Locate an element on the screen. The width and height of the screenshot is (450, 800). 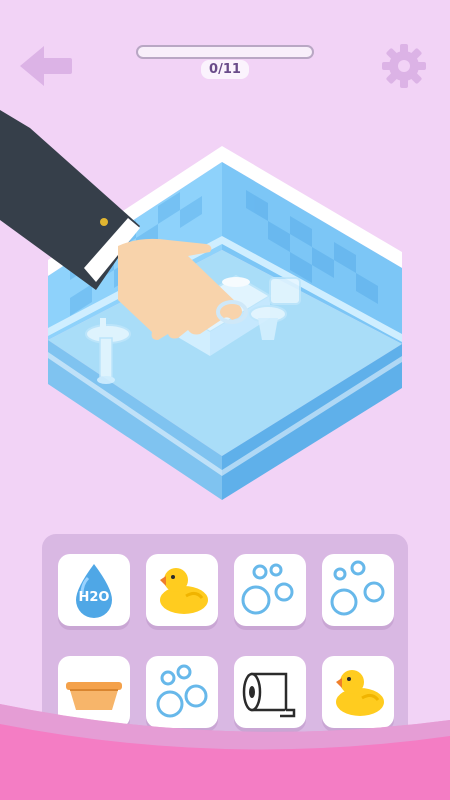
tray-slot-duck is located at coordinates (182, 590).